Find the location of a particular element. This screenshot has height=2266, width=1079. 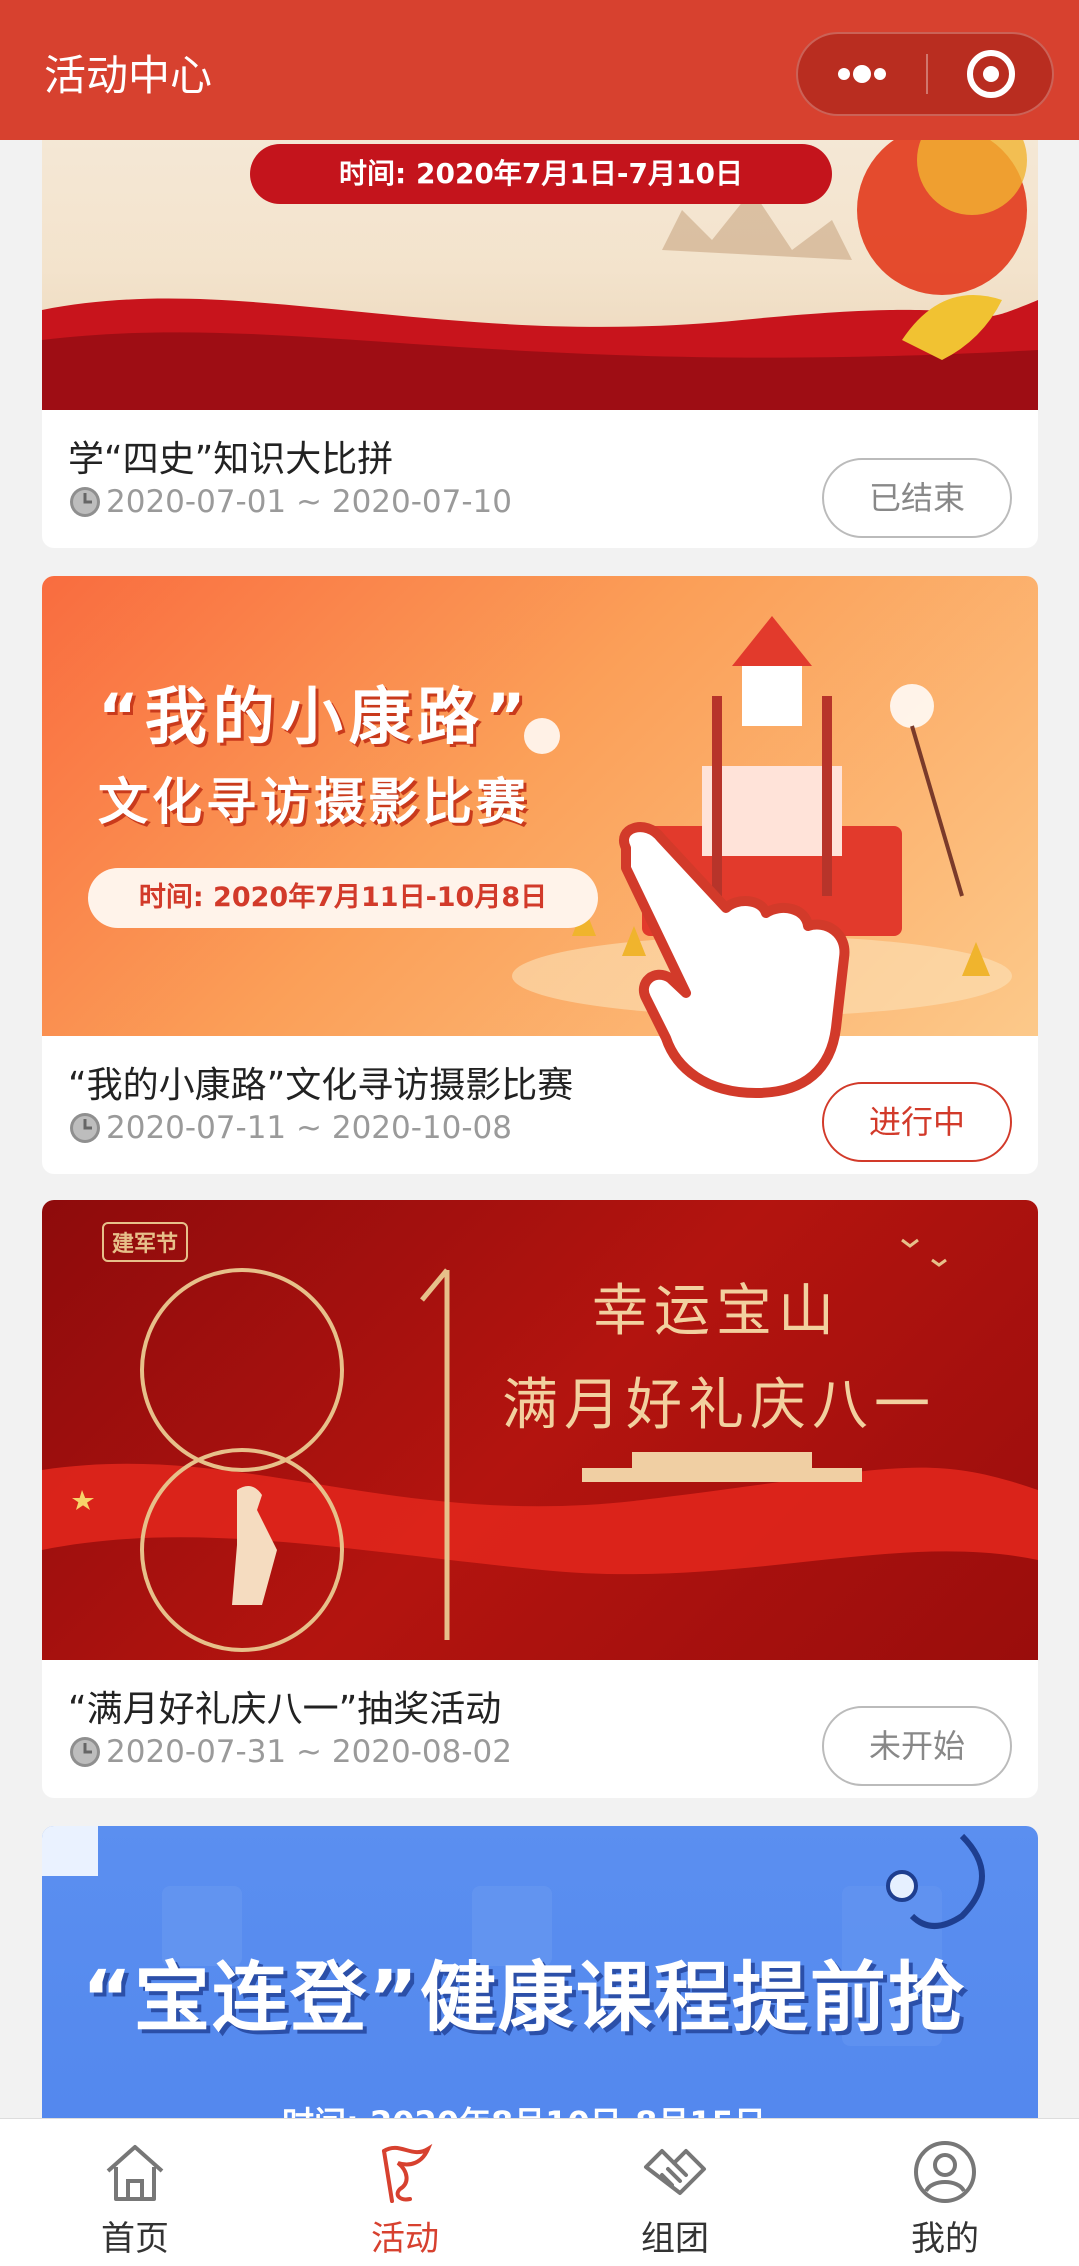

banner-heading-line2: 文化寻访摄影比赛 is located at coordinates (314, 802).